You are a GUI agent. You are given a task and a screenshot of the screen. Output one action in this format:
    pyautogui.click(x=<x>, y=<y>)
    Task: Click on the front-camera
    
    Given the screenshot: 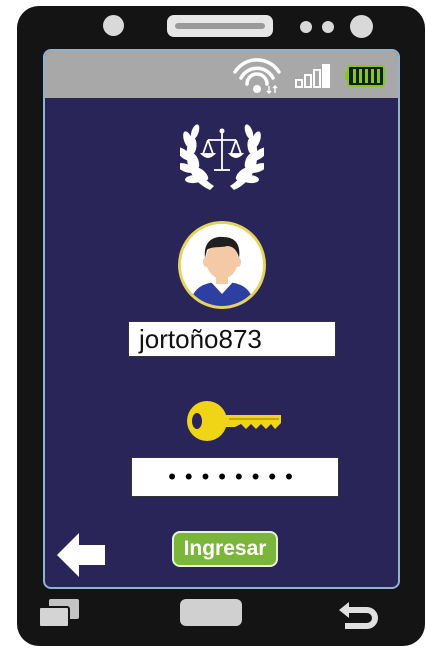 What is the action you would take?
    pyautogui.click(x=113, y=25)
    